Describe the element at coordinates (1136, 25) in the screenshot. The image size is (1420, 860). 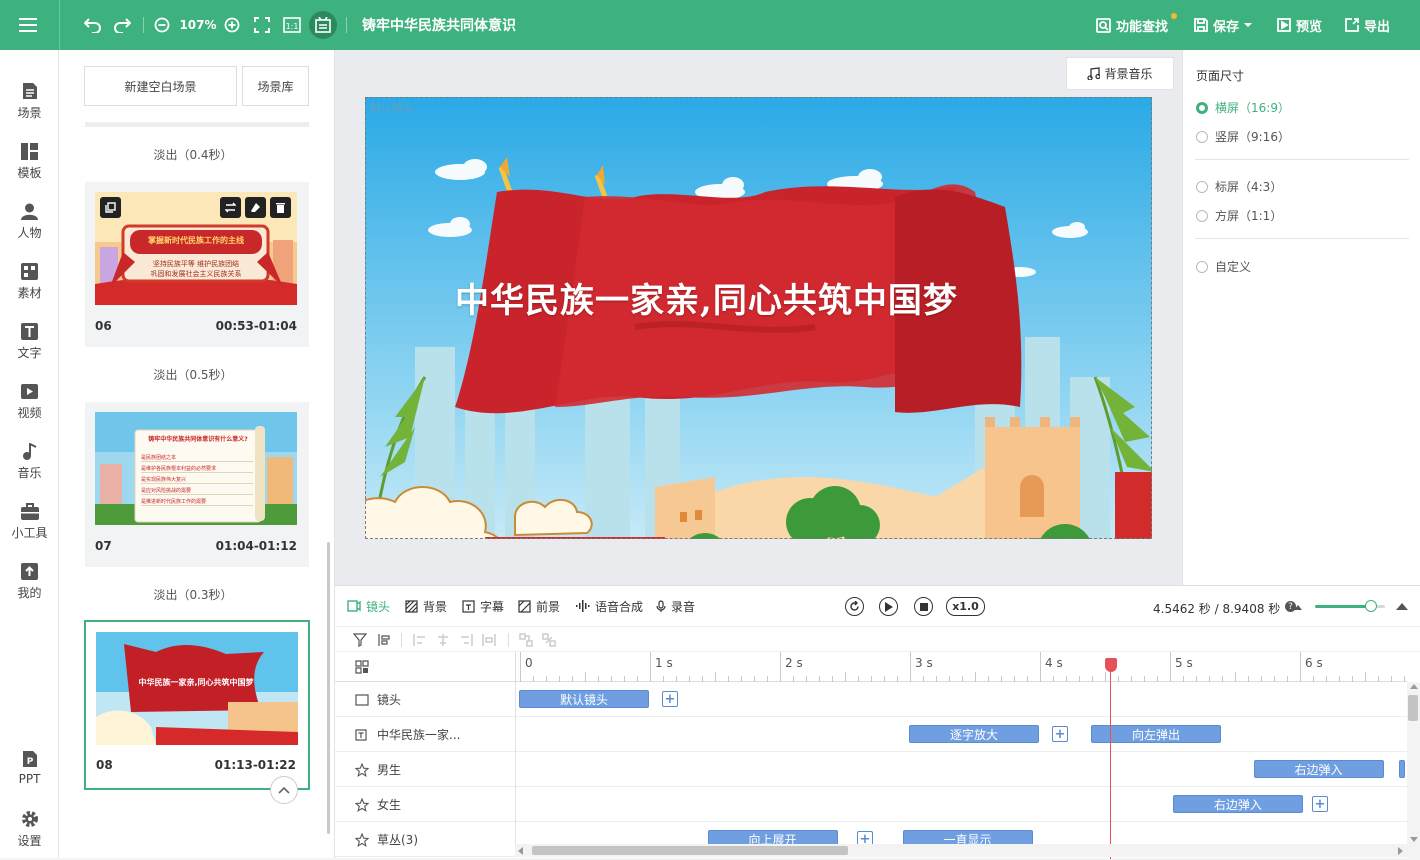
I see `feature-search-button: 功能查找` at that location.